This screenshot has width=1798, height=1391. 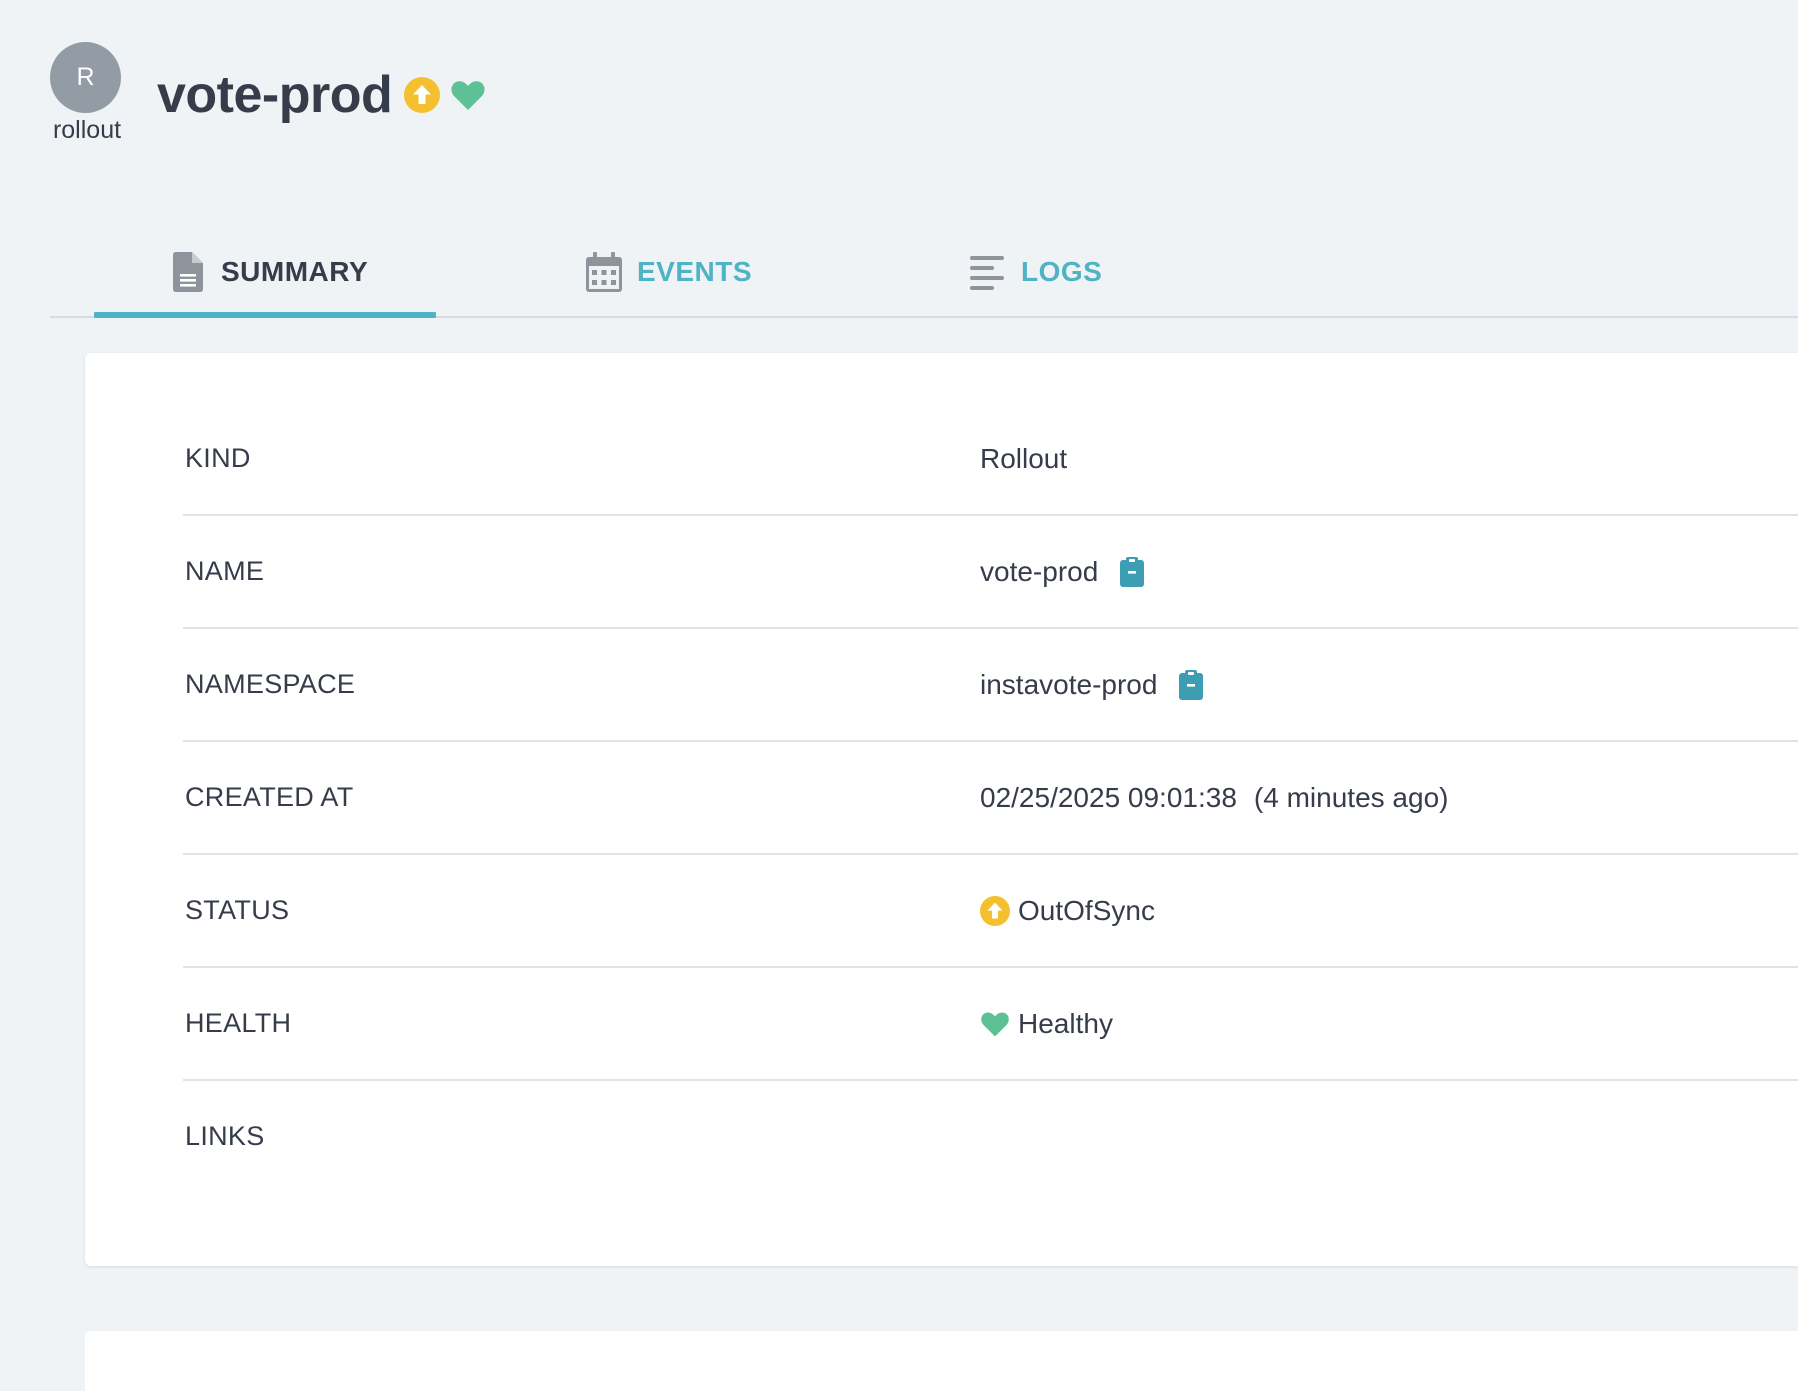 I want to click on status-value-text: OutOfSync, so click(x=1086, y=910).